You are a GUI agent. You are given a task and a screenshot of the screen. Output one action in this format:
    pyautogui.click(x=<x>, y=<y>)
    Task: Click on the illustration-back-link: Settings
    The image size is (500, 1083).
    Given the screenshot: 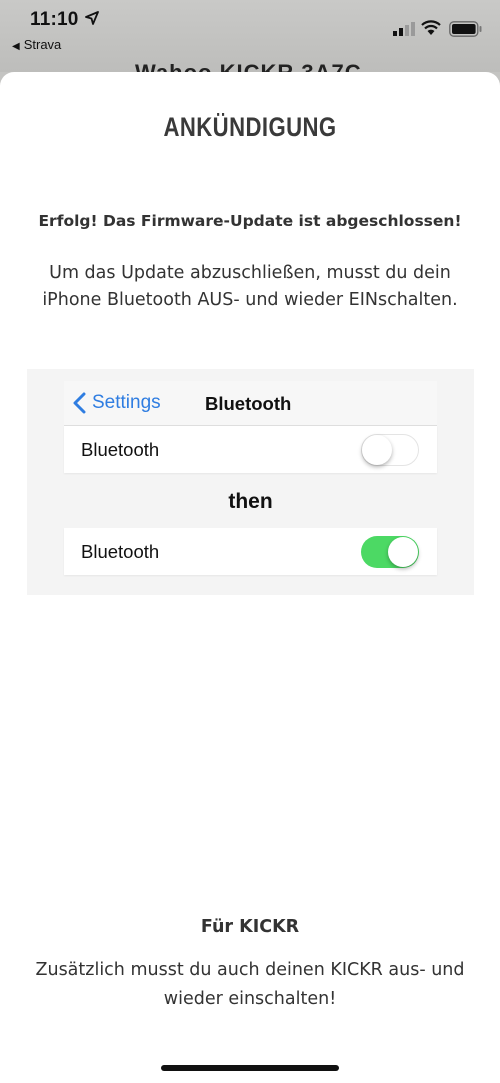 What is the action you would take?
    pyautogui.click(x=116, y=403)
    